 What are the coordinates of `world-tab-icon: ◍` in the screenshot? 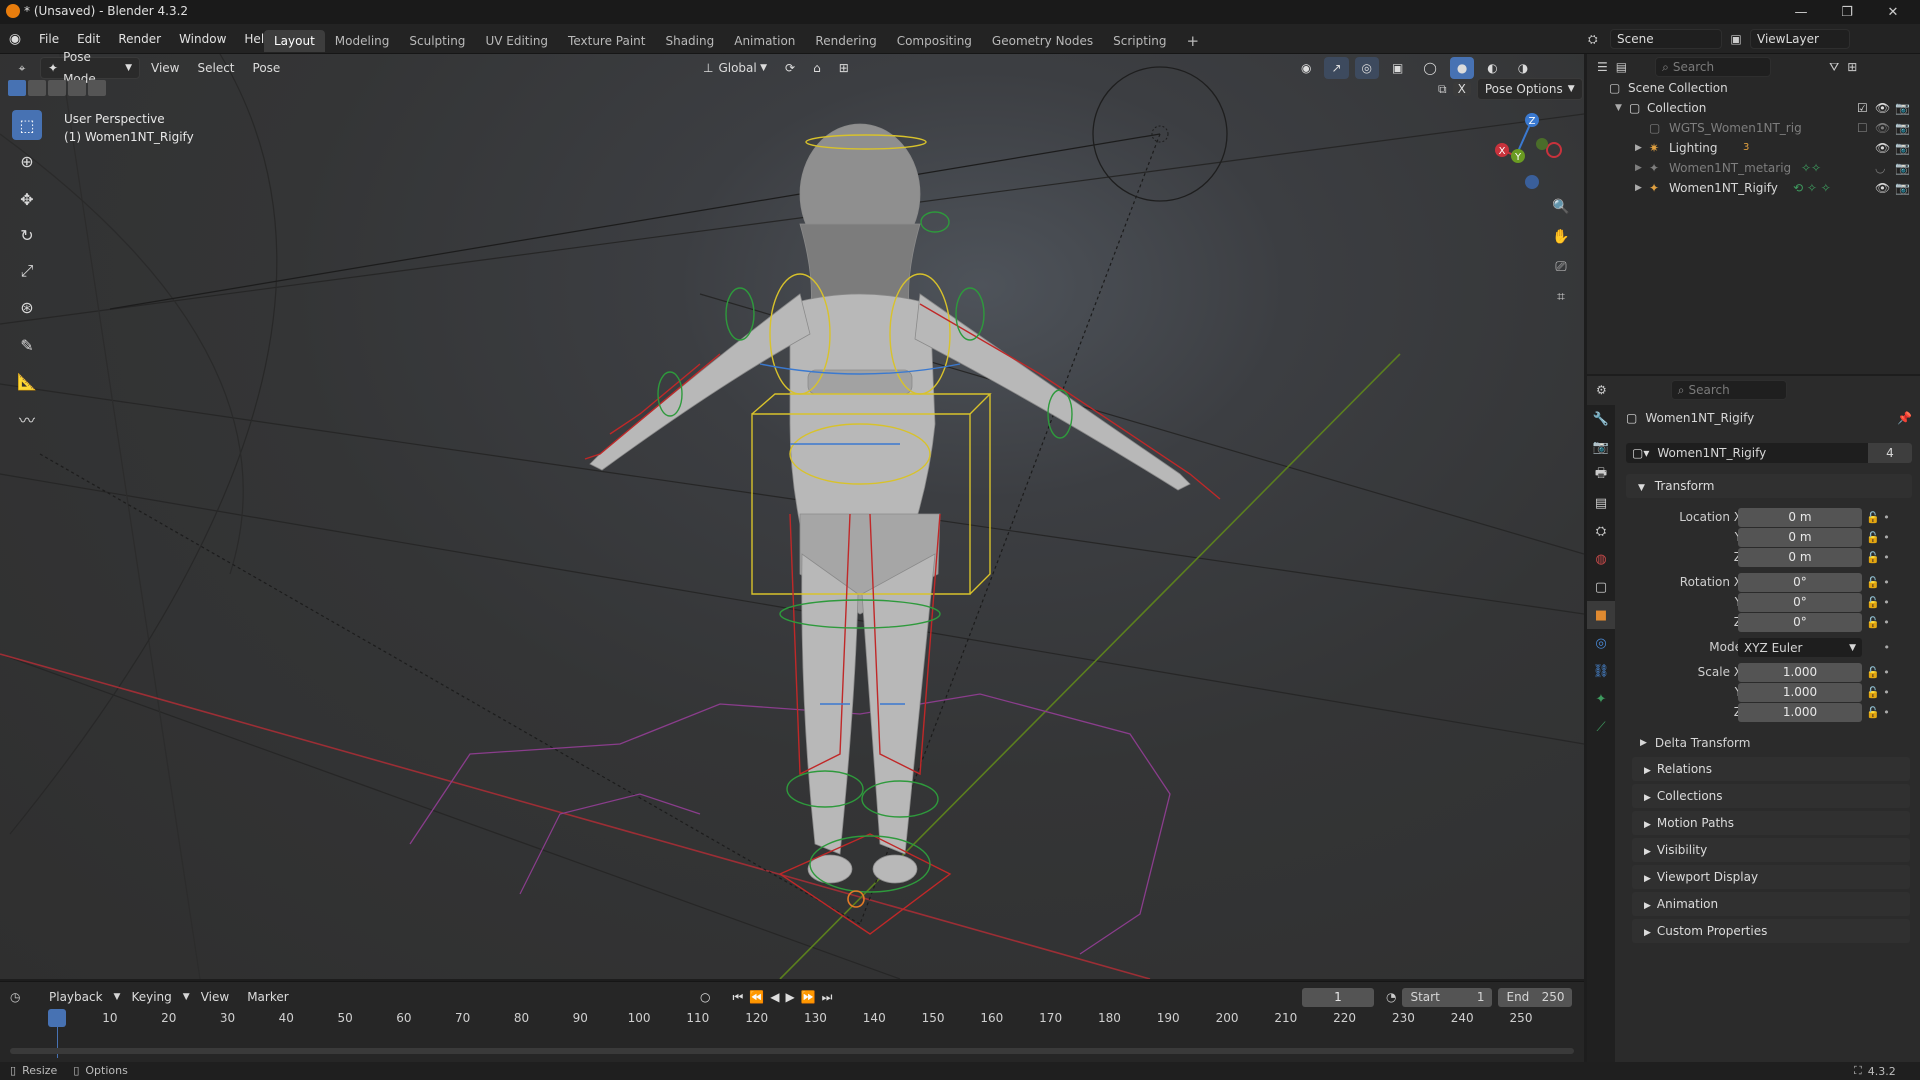 It's located at (1601, 559).